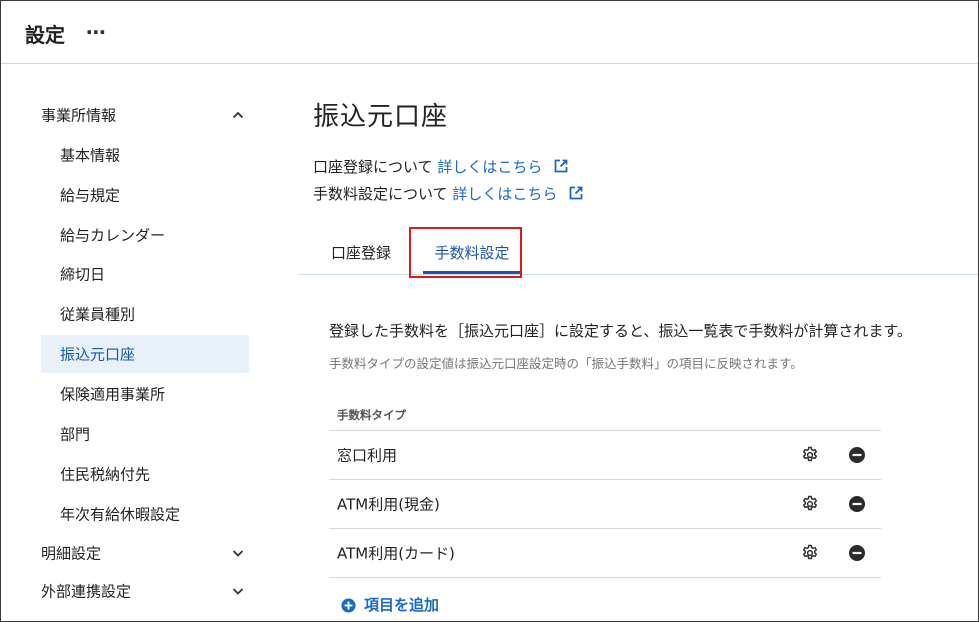 This screenshot has height=622, width=979. I want to click on sidebar-item-department: 部門, so click(145, 434).